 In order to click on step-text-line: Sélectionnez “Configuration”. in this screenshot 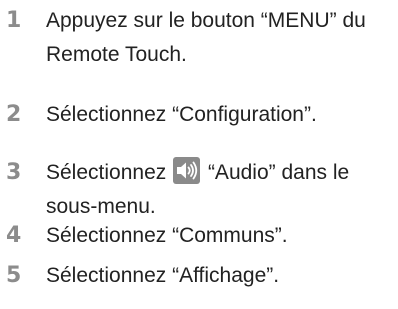, I will do `click(181, 114)`.